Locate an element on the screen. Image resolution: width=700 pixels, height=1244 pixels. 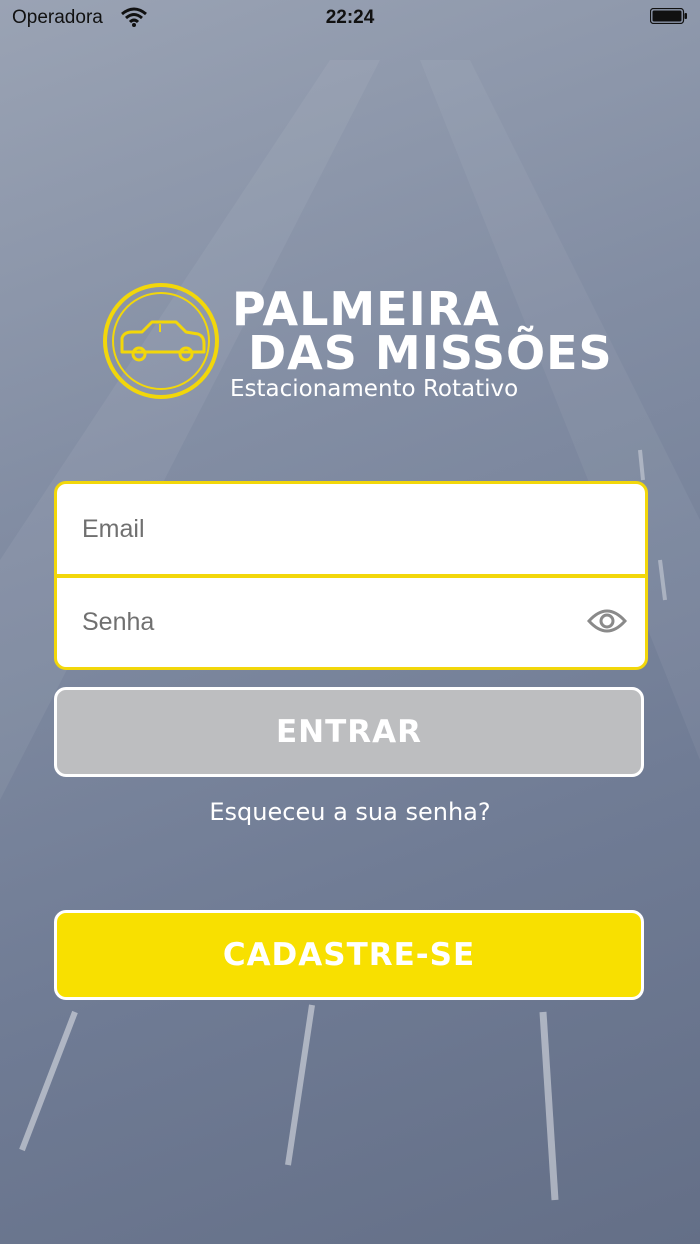
login-form is located at coordinates (351, 575).